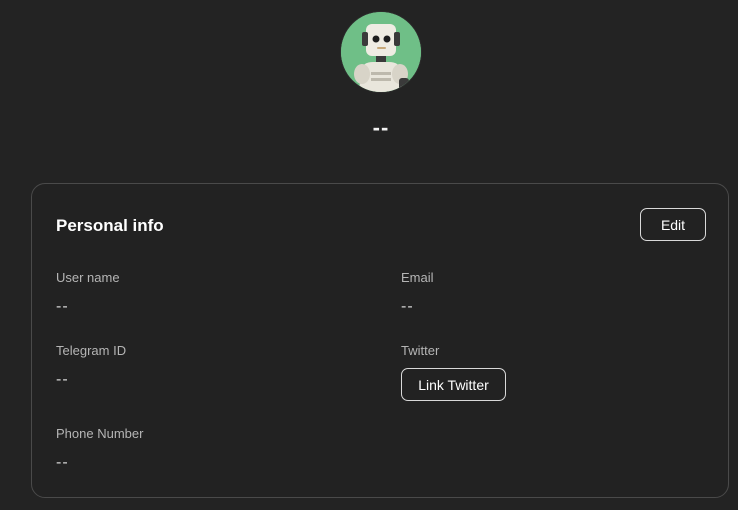 The width and height of the screenshot is (738, 510). I want to click on display-name: --, so click(381, 127).